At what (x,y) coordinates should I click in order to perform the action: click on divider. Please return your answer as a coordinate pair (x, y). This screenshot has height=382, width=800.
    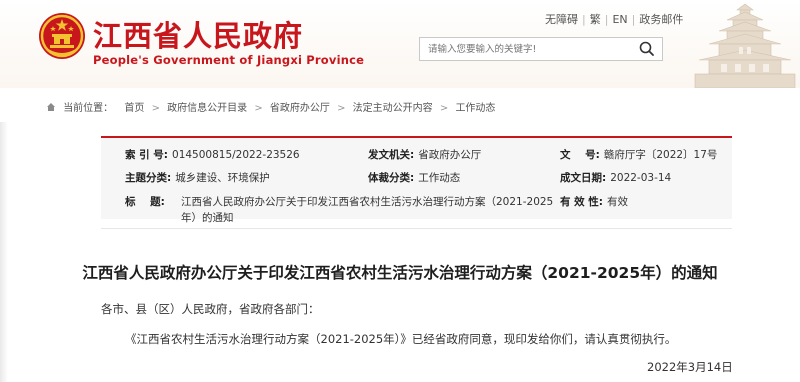
    Looking at the image, I should click on (416, 228).